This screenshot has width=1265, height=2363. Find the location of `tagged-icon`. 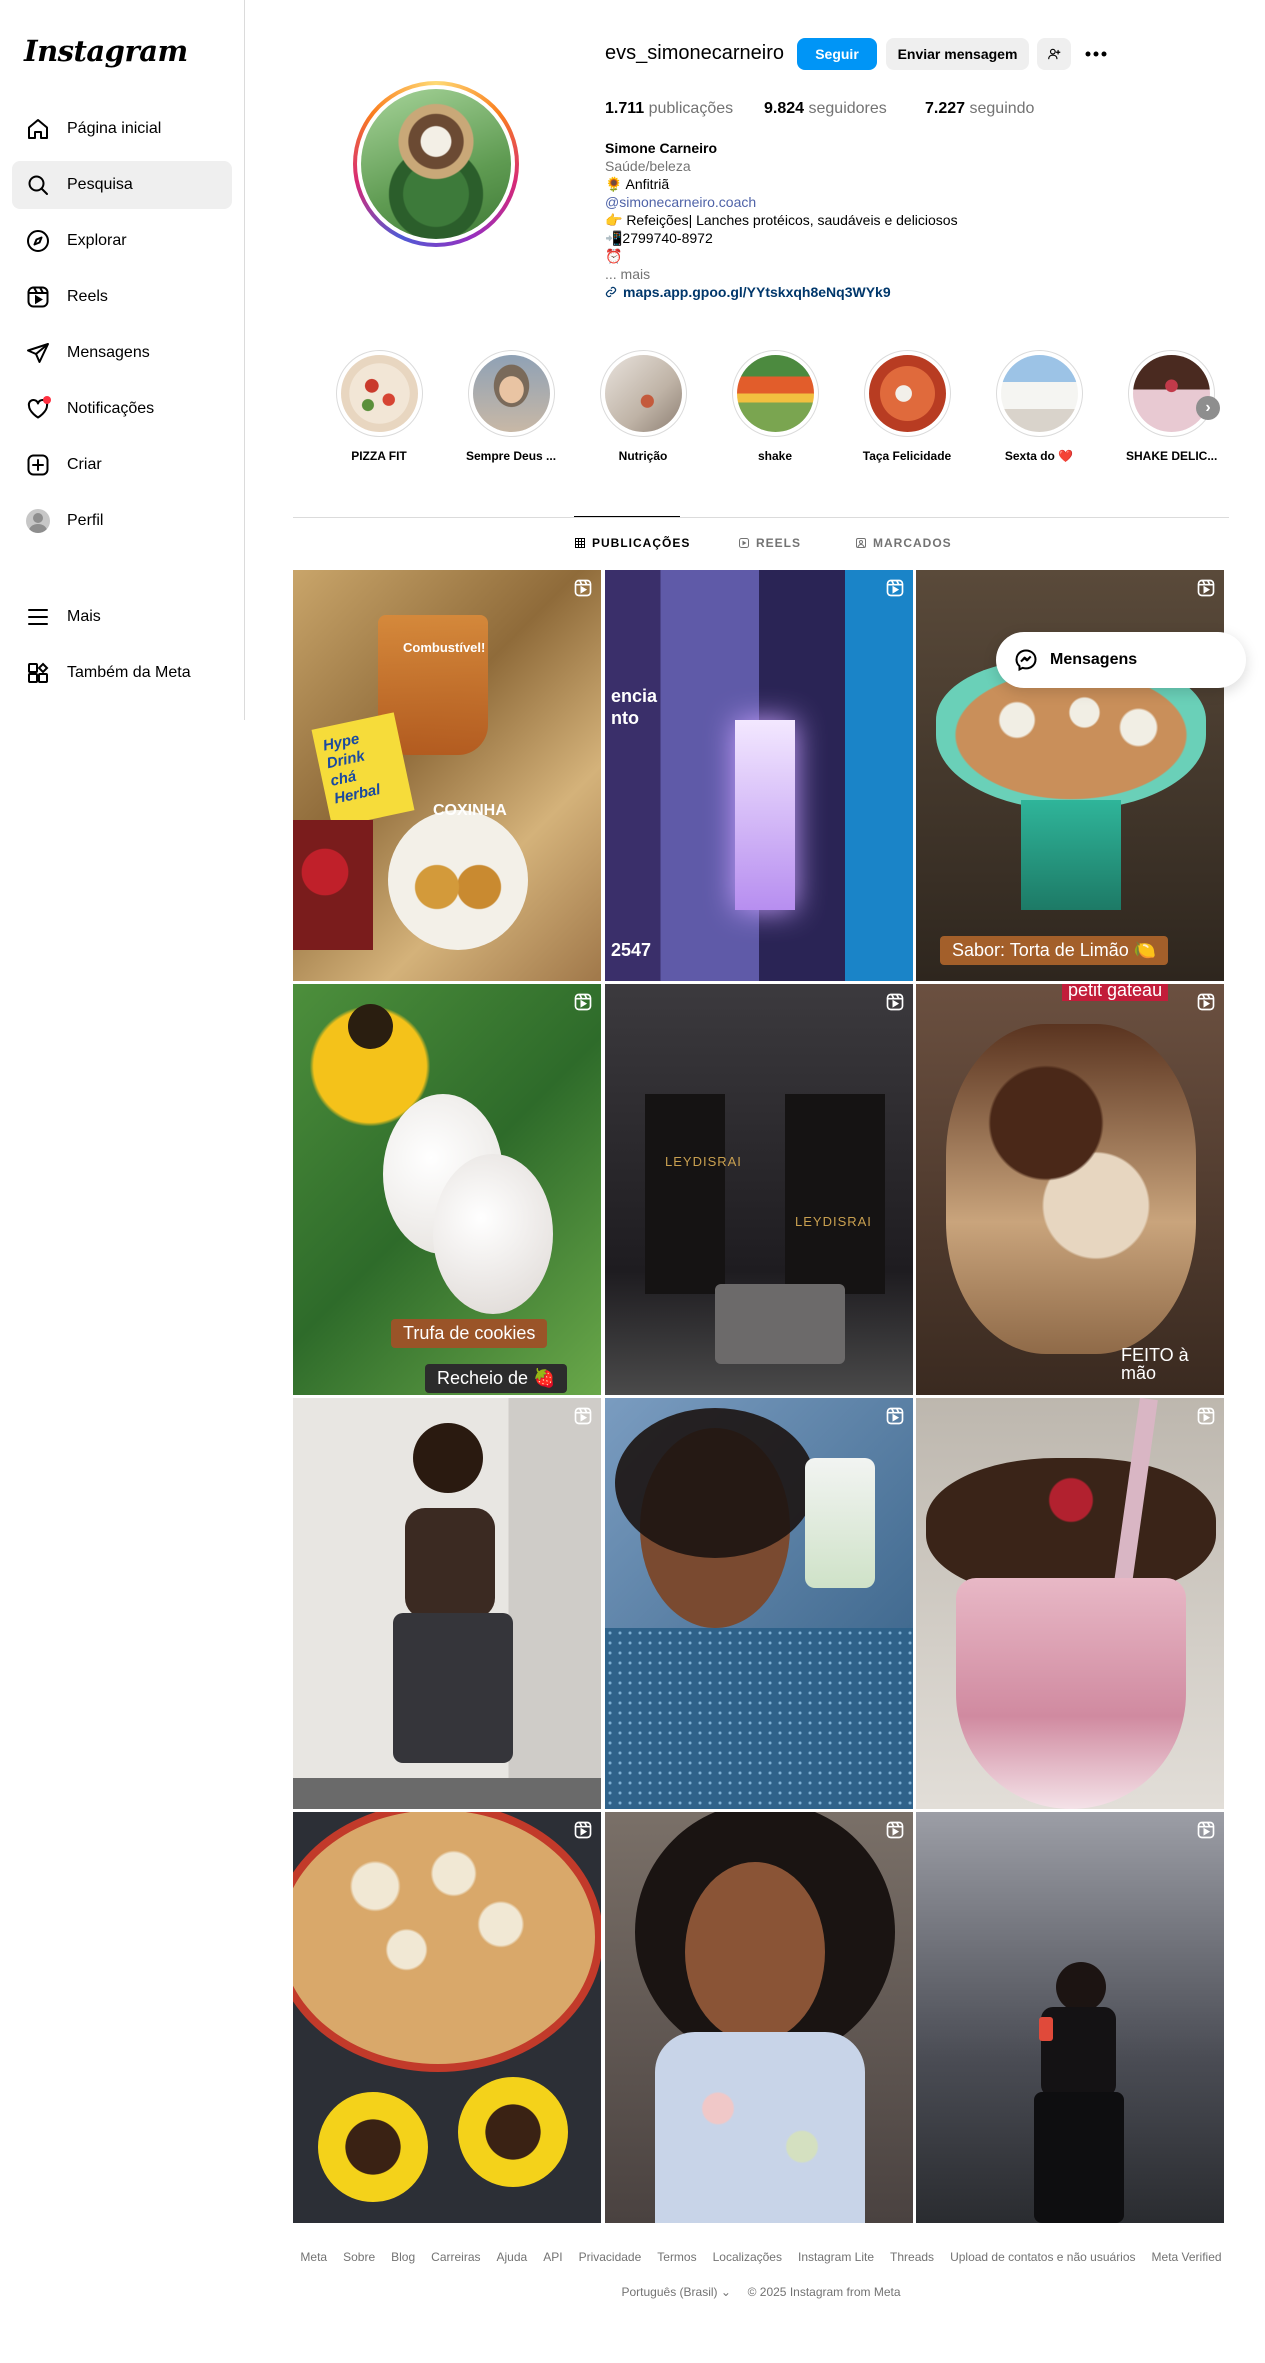

tagged-icon is located at coordinates (861, 543).